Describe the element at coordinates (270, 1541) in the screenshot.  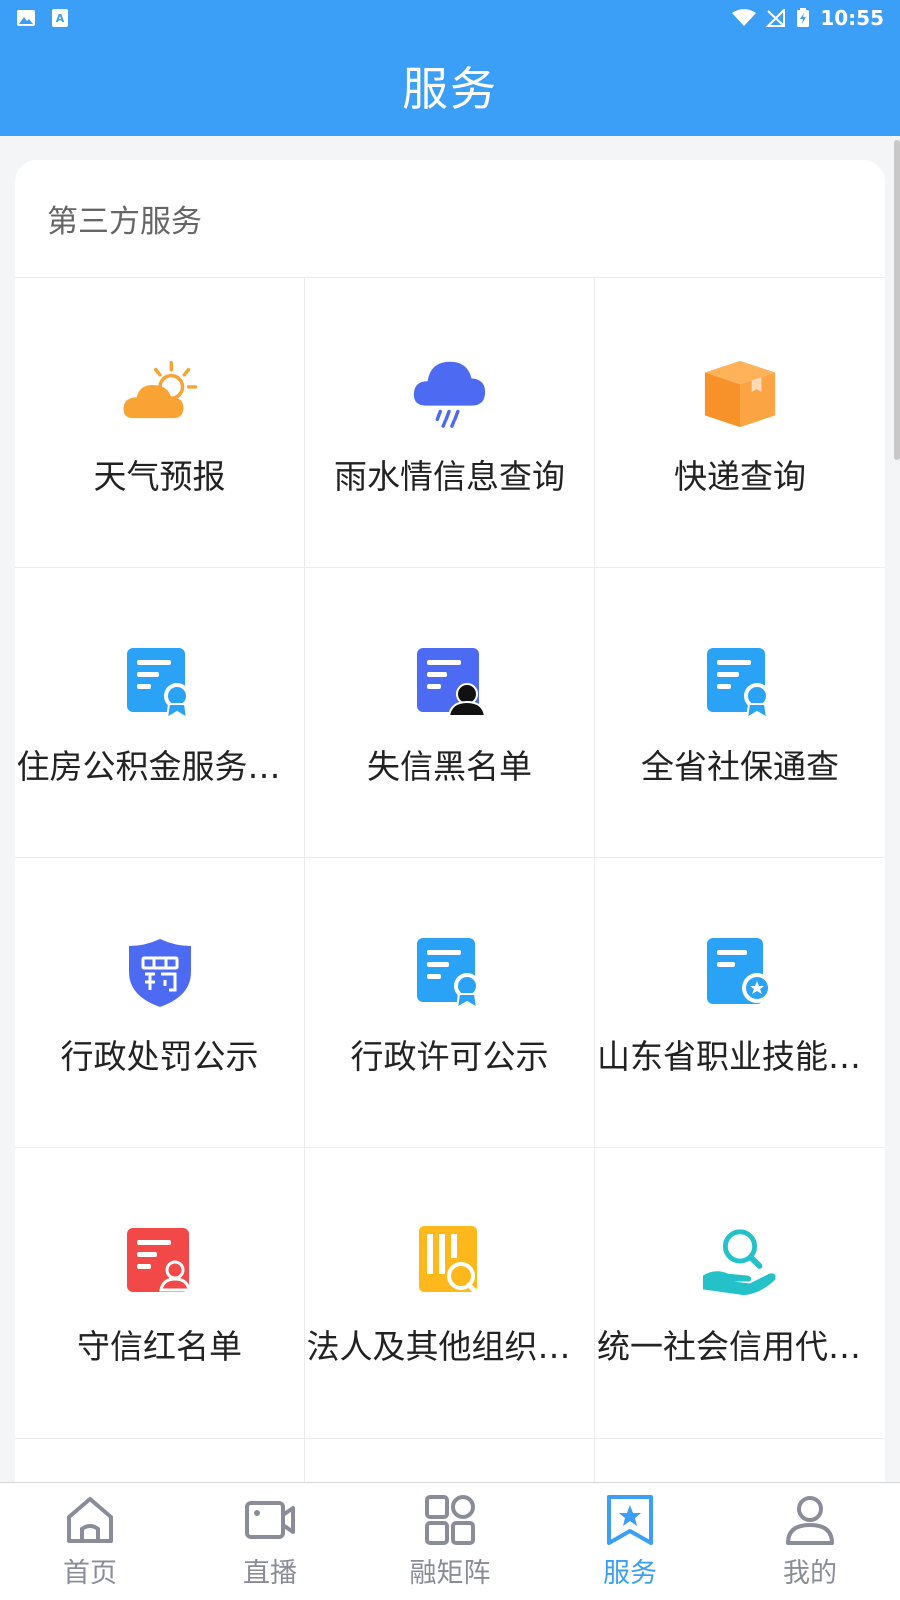
I see `tab-live: 直播` at that location.